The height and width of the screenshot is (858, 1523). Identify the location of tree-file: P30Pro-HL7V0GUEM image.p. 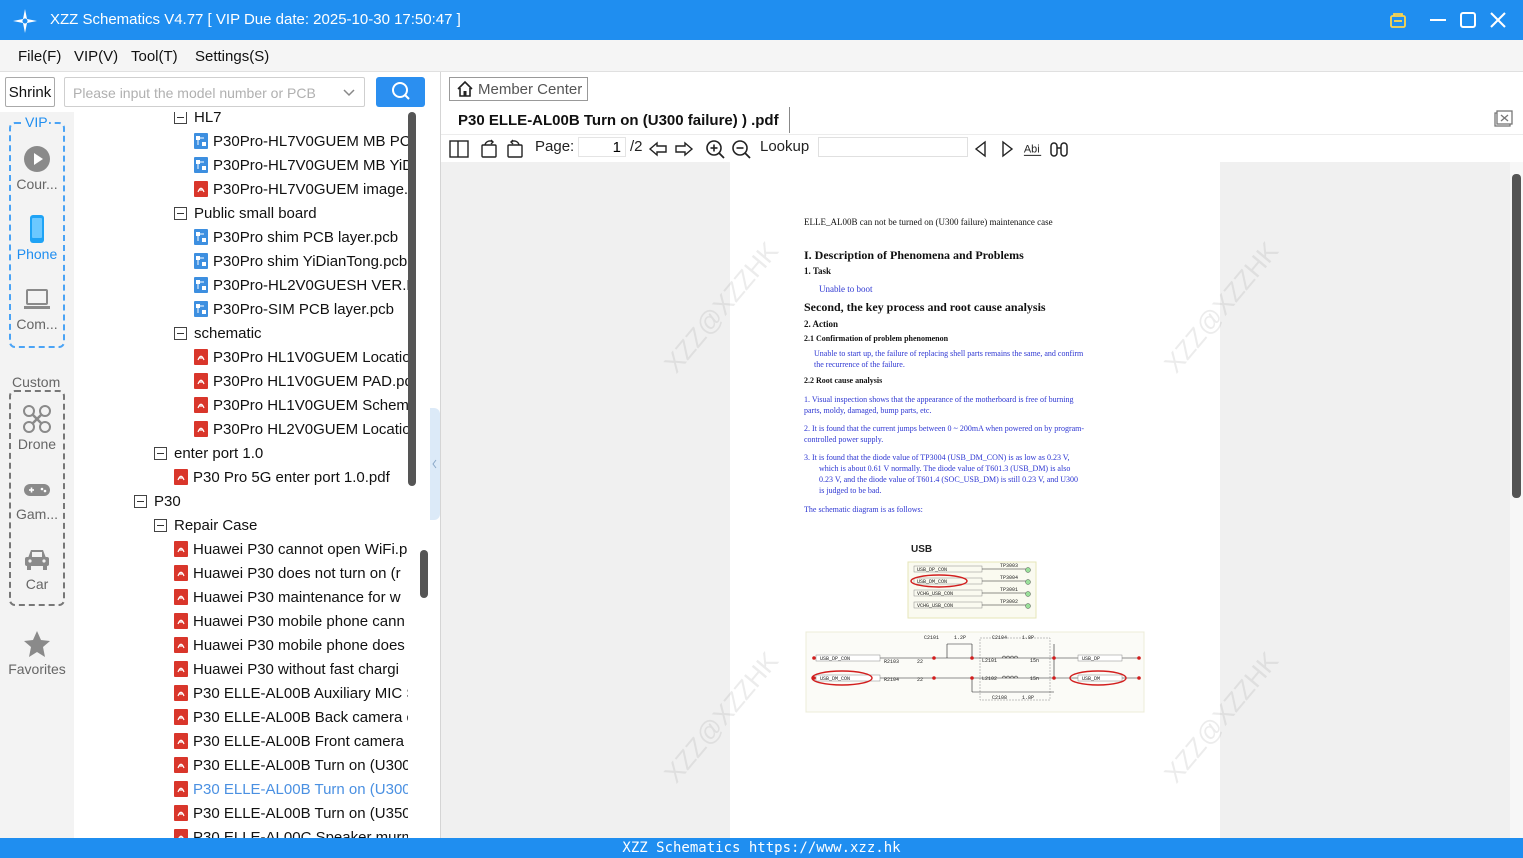
(301, 189).